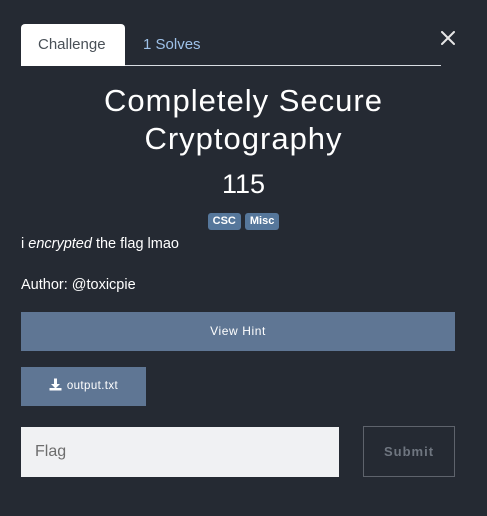 This screenshot has width=487, height=516. Describe the element at coordinates (73, 45) in the screenshot. I see `tab-challenge: Challenge` at that location.